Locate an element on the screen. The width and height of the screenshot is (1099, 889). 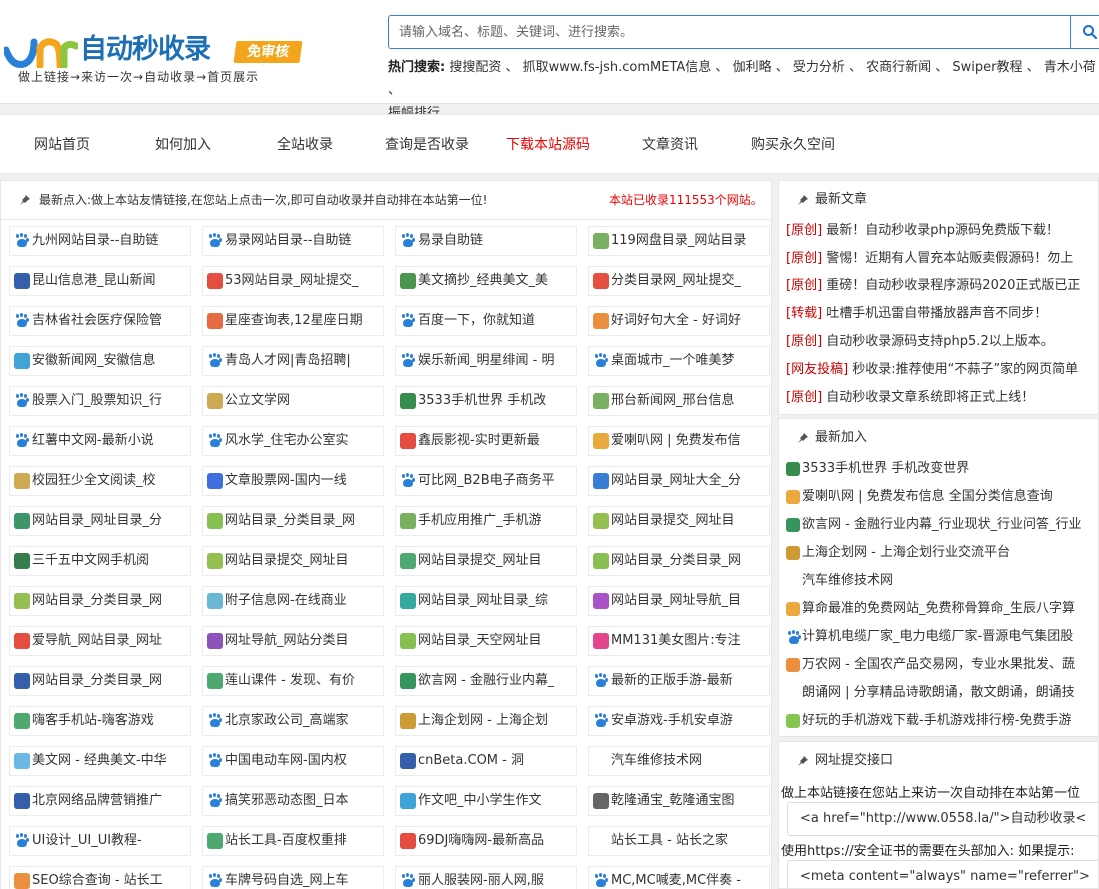
site-link: 股票入门_股票知识_行 is located at coordinates (100, 401).